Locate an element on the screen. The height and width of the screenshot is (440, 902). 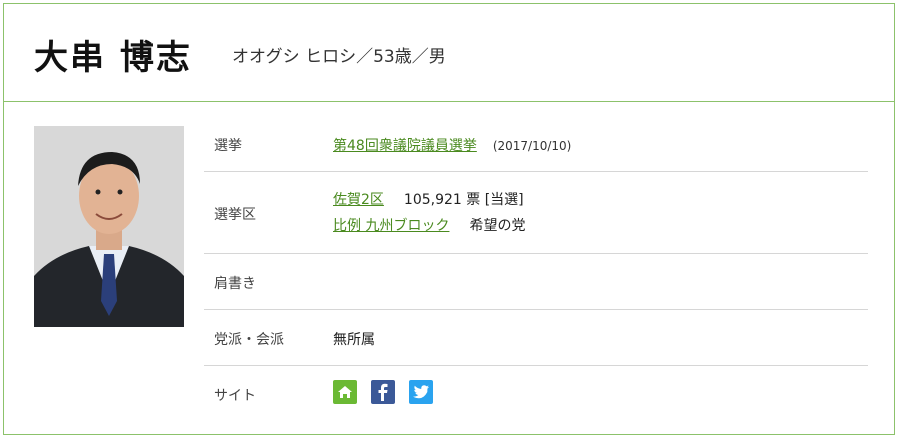
district-link: 佐賀2区 is located at coordinates (358, 200).